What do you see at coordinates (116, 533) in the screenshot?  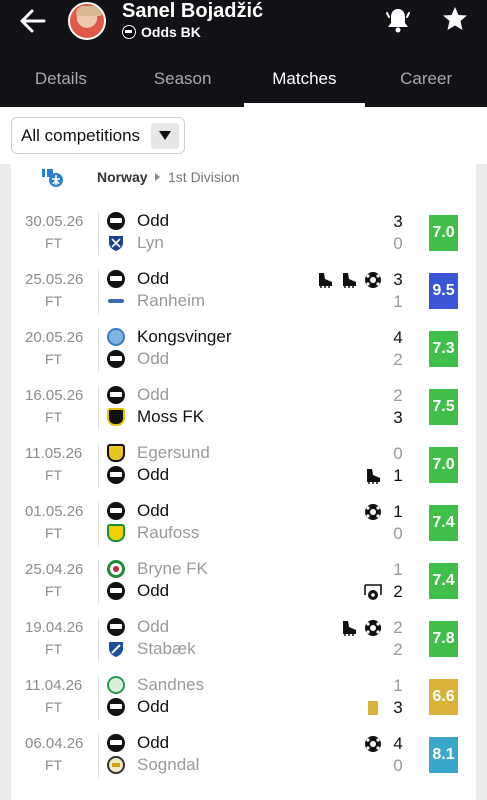 I see `raufoss-logo-icon` at bounding box center [116, 533].